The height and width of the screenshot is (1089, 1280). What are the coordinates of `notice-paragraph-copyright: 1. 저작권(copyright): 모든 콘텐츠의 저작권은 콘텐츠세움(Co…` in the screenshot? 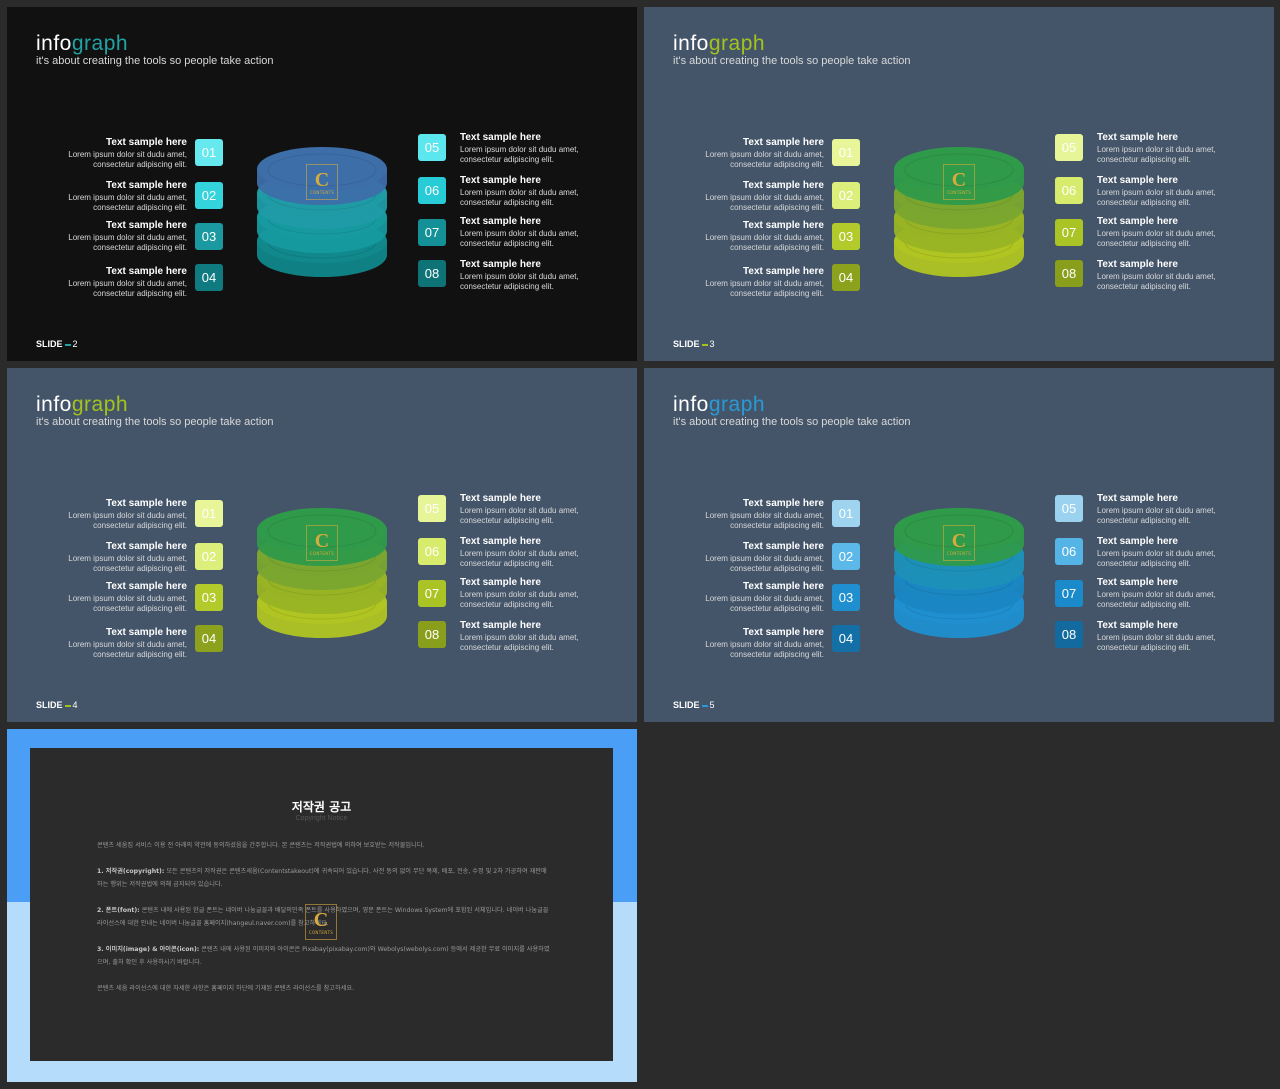 It's located at (324, 878).